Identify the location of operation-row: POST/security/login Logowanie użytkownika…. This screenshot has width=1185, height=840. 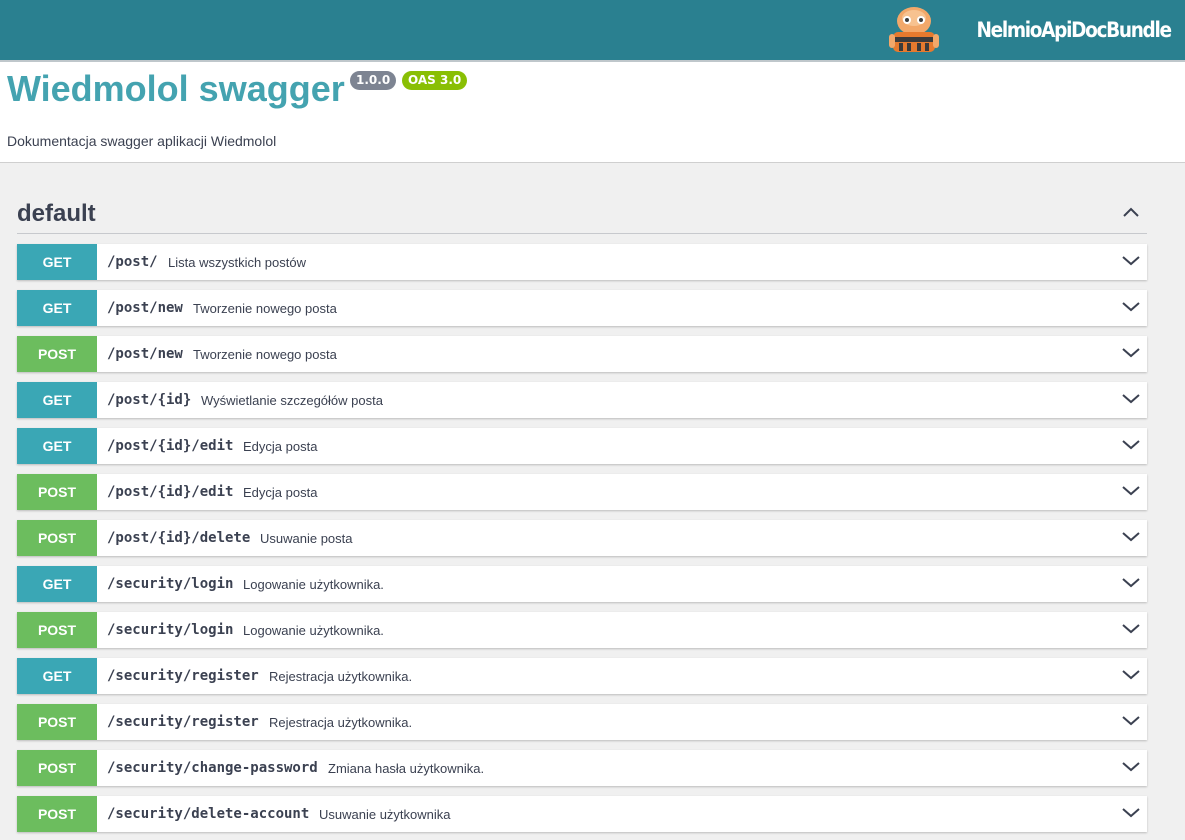
(582, 630).